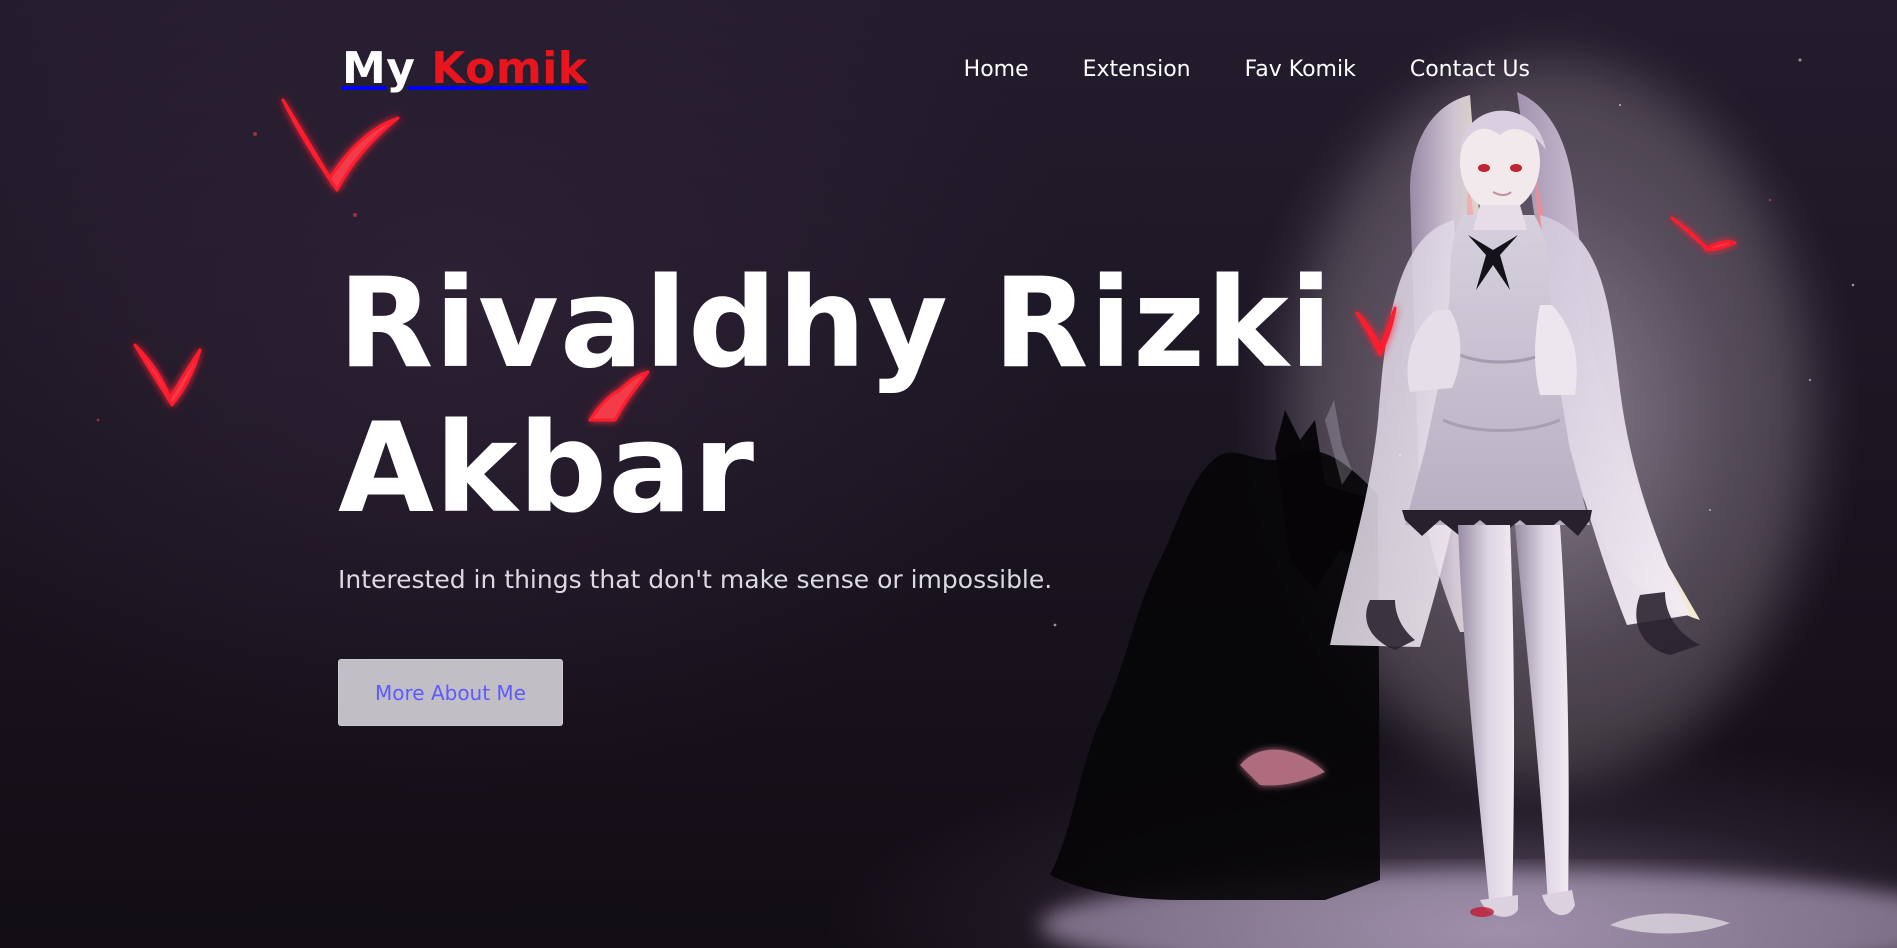 This screenshot has width=1897, height=948. I want to click on nav-item-extension: Extension, so click(1137, 69).